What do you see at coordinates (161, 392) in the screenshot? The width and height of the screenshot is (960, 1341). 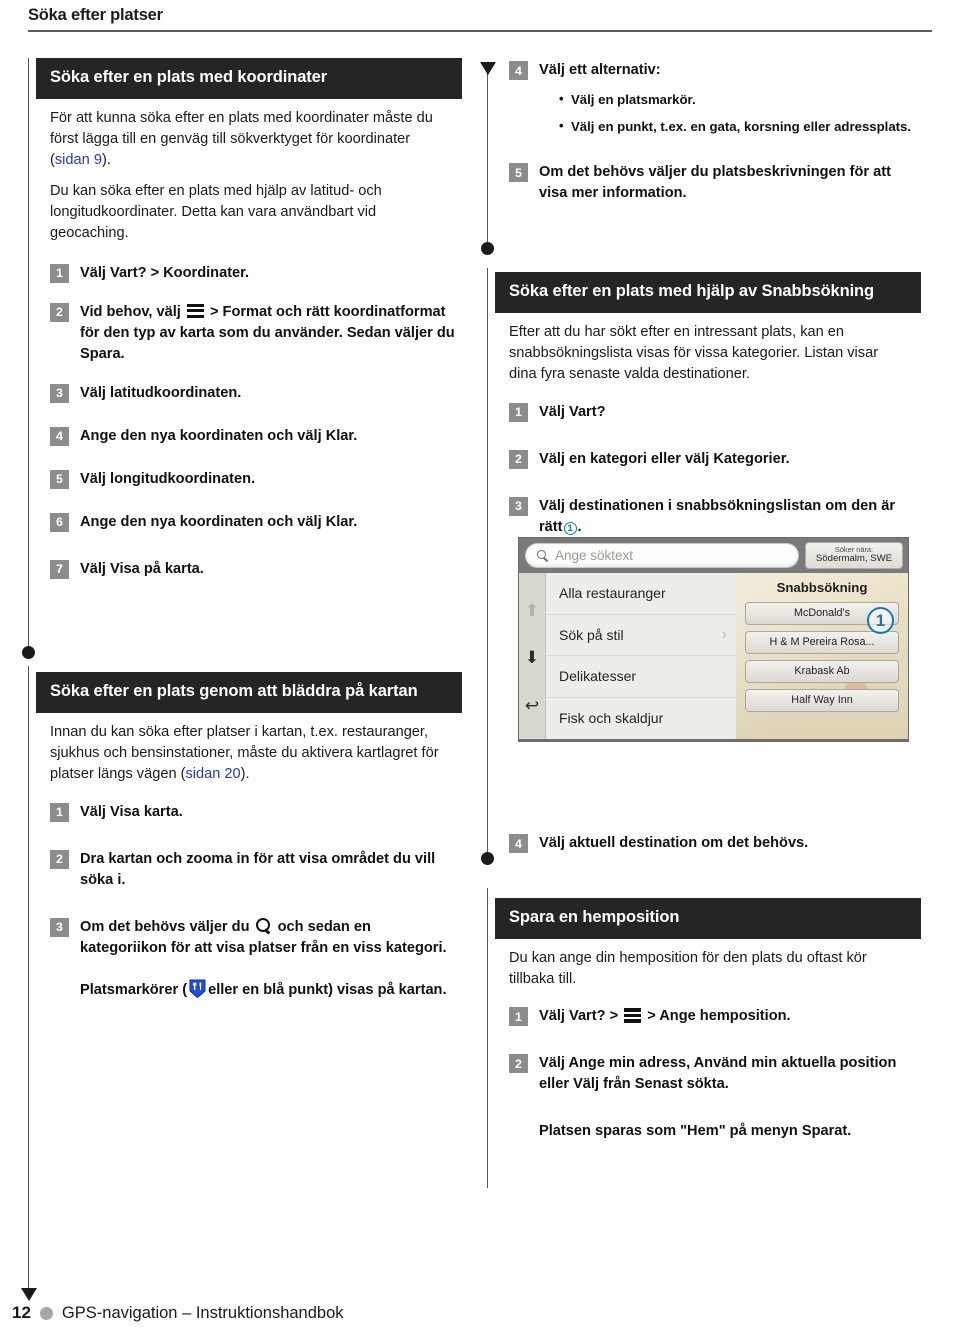 I see `step-text: Välj latitudkoordinaten.` at bounding box center [161, 392].